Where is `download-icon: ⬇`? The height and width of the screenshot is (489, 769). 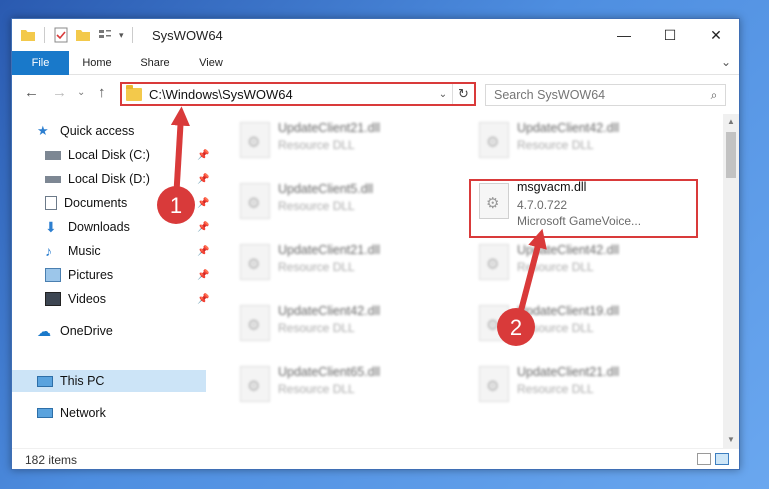
download-icon: ⬇ is located at coordinates (51, 227).